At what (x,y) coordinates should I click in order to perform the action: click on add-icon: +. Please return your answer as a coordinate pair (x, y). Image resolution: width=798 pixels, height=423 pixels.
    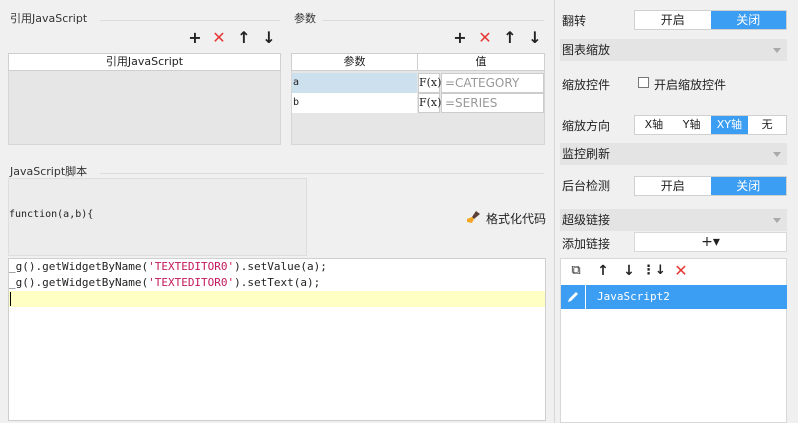
    Looking at the image, I should click on (195, 38).